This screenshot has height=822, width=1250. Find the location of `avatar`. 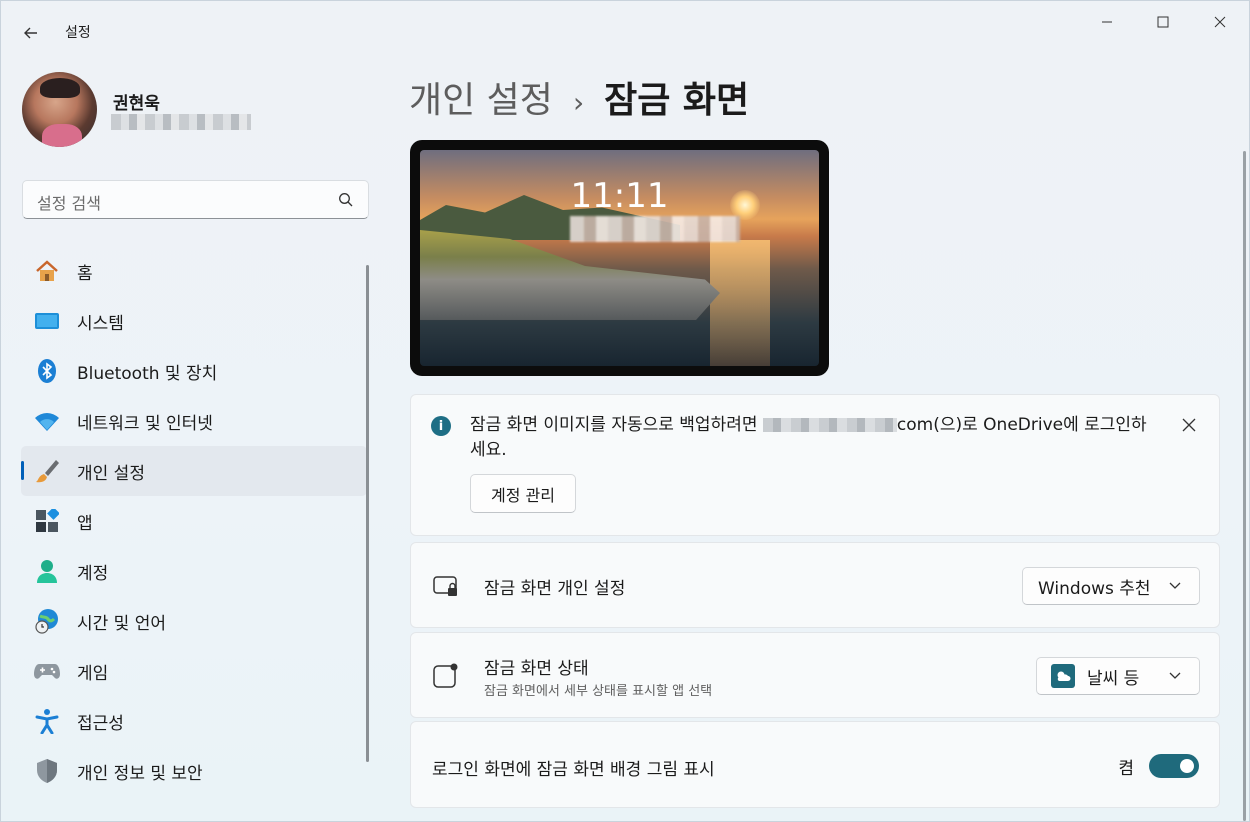

avatar is located at coordinates (59, 109).